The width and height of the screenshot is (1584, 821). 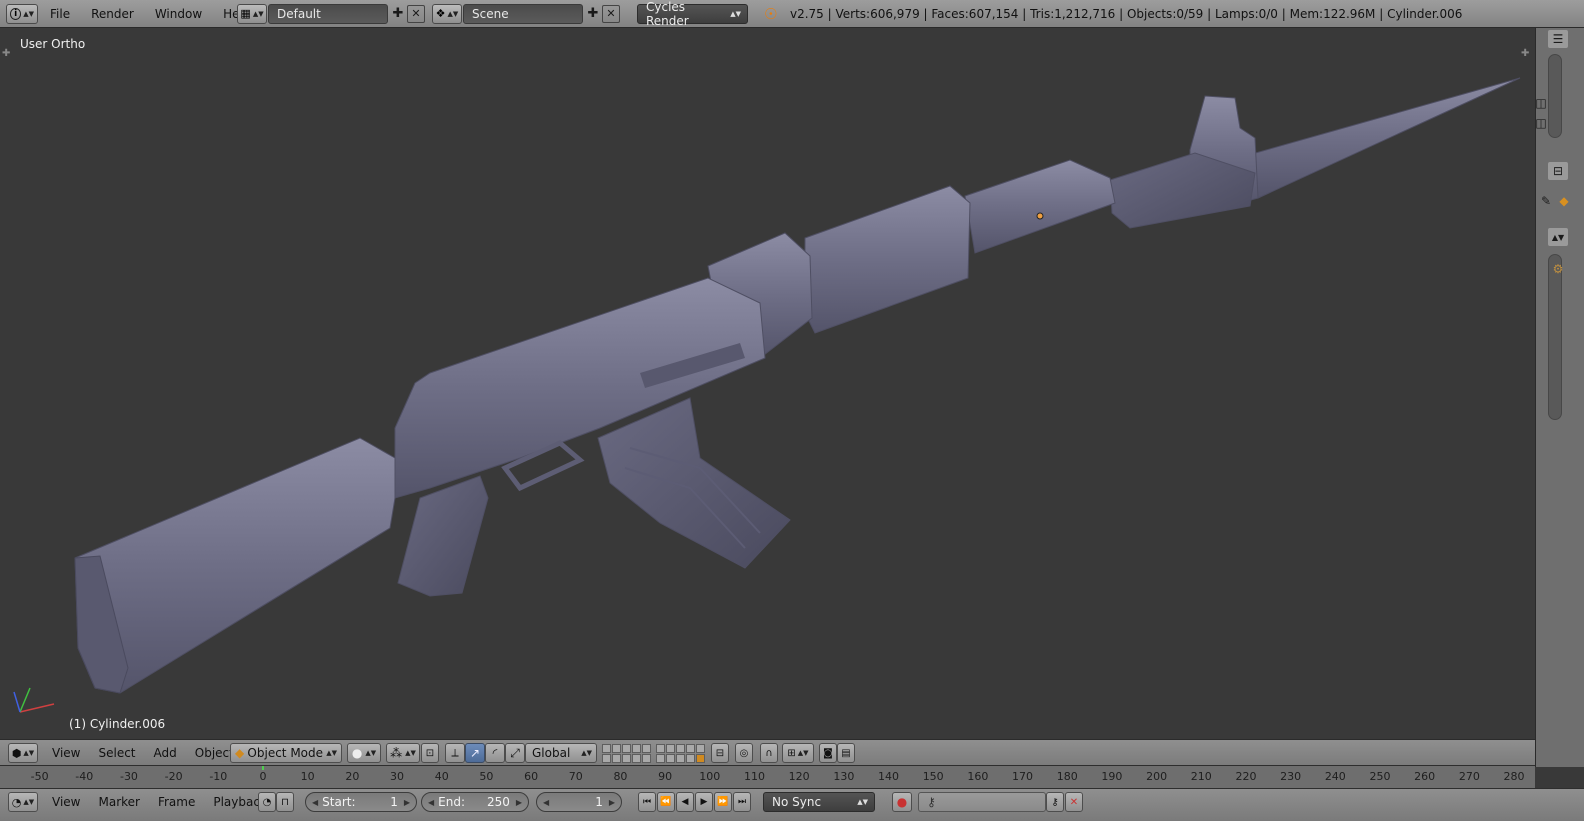 What do you see at coordinates (178, 14) in the screenshot?
I see `menu-window: Window` at bounding box center [178, 14].